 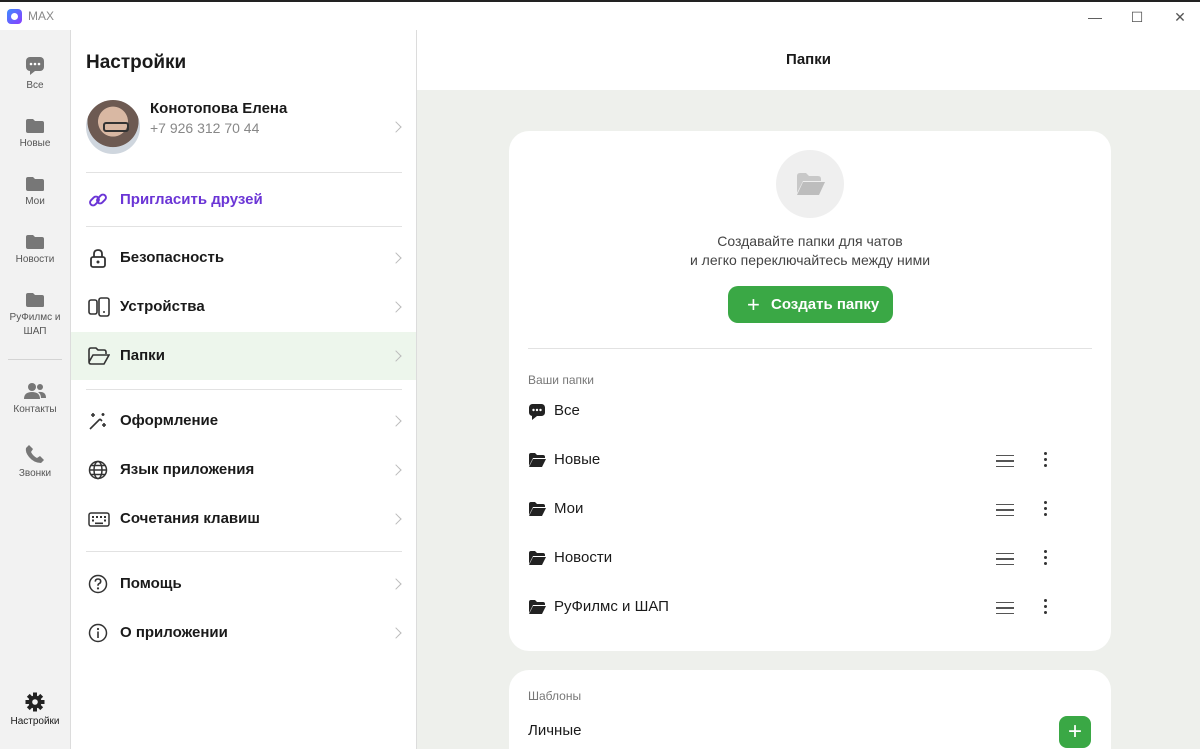 What do you see at coordinates (810, 460) in the screenshot?
I see `folder-row-new: Новые` at bounding box center [810, 460].